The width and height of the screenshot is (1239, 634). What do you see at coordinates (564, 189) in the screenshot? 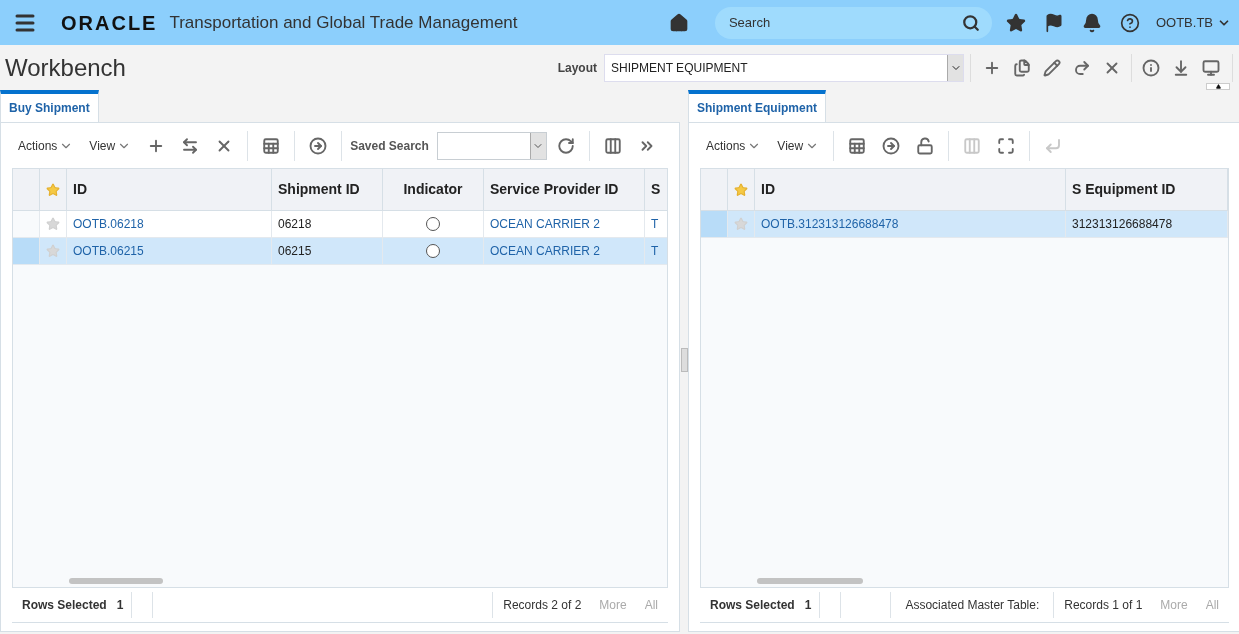
I see `column-header: Service Provider ID` at bounding box center [564, 189].